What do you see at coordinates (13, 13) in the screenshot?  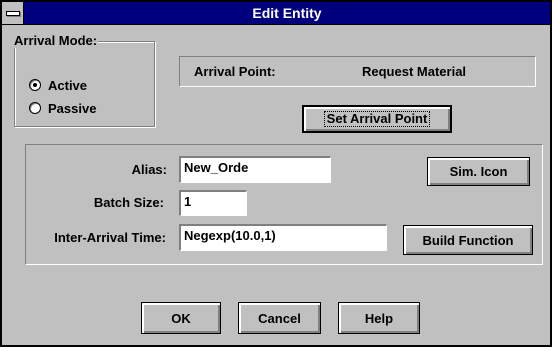 I see `system-menu-icon` at bounding box center [13, 13].